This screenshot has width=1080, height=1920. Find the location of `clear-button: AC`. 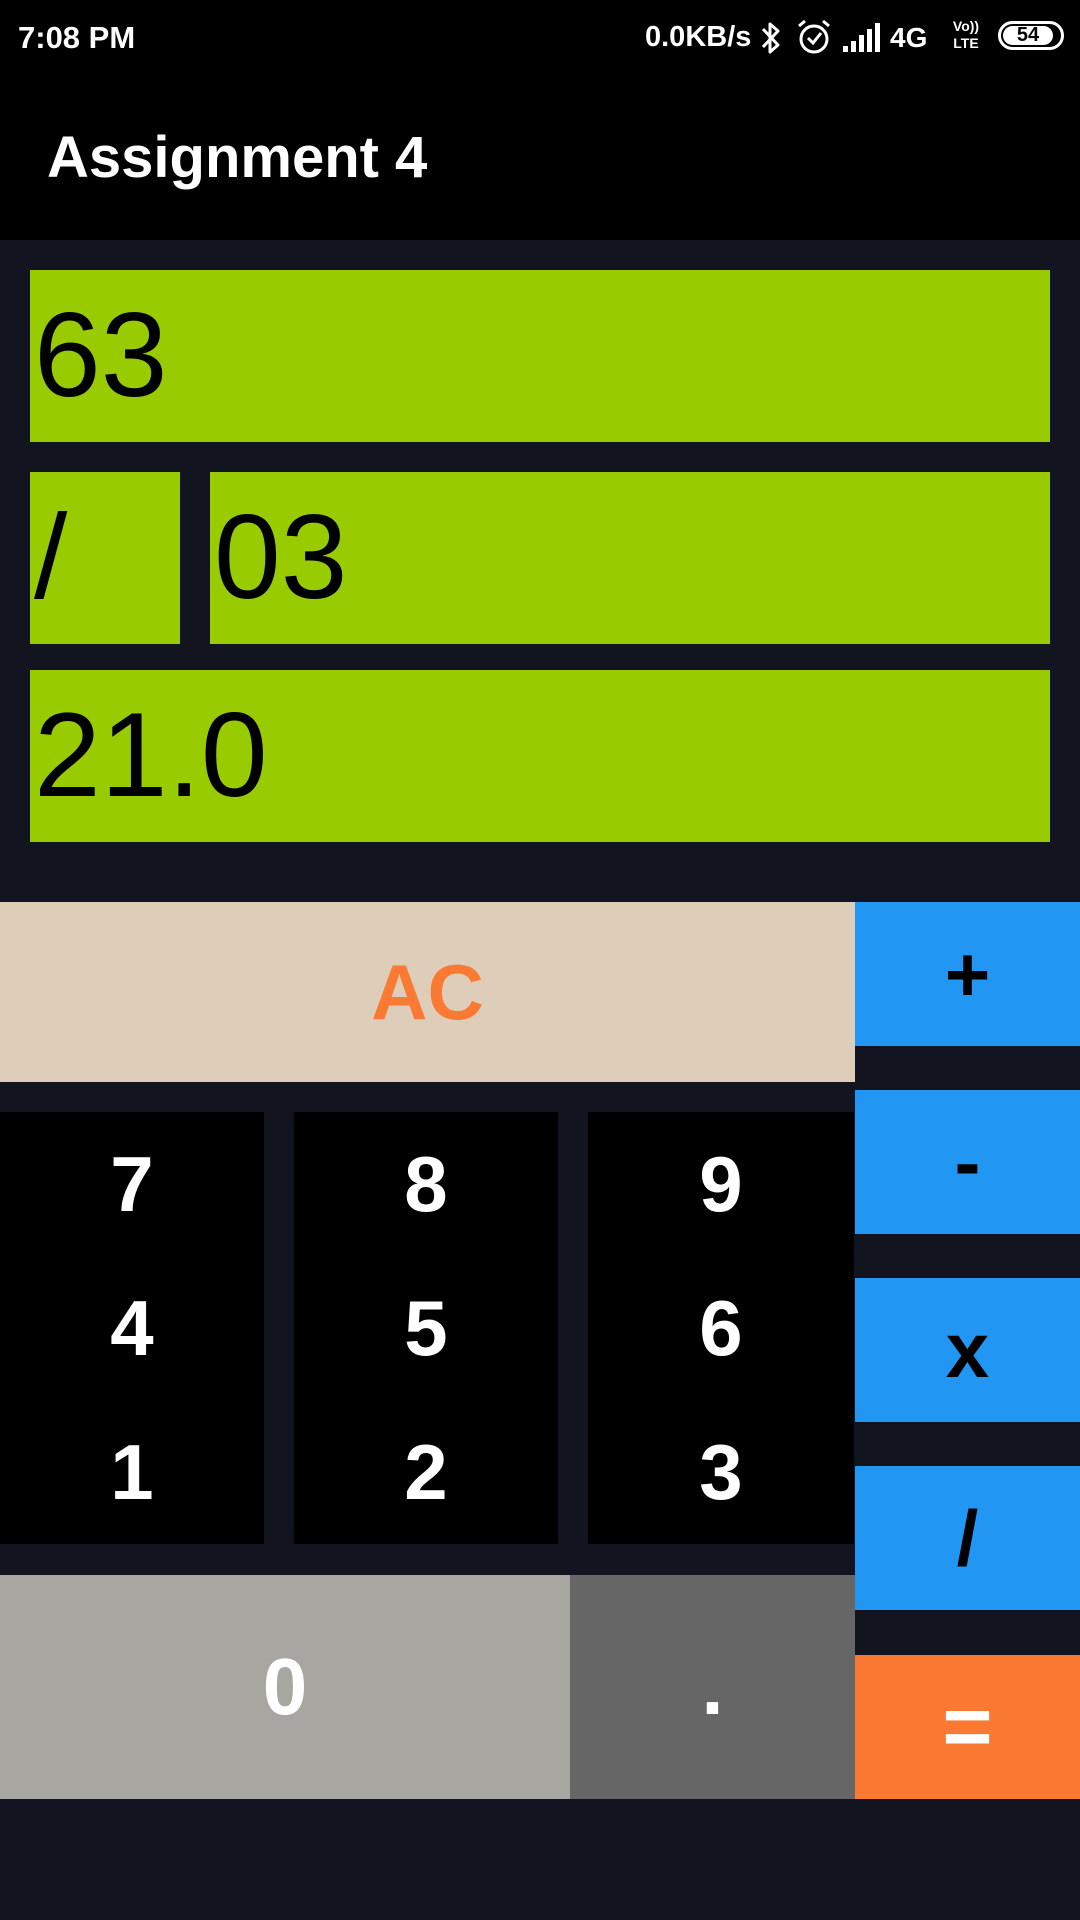

clear-button: AC is located at coordinates (427, 992).